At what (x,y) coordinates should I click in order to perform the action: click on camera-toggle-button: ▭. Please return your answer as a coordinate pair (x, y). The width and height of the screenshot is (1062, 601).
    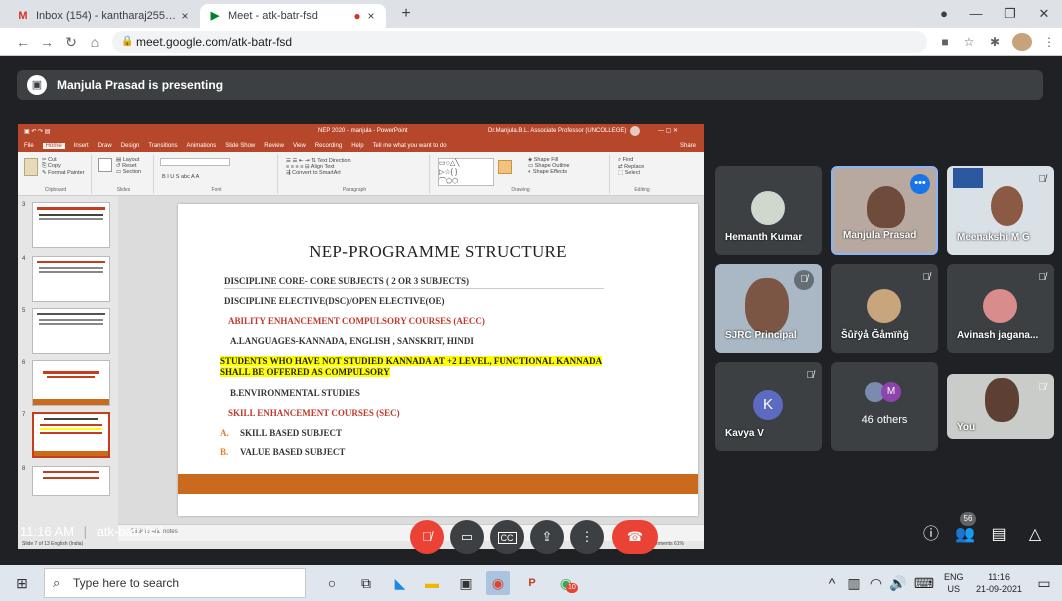
    Looking at the image, I should click on (467, 537).